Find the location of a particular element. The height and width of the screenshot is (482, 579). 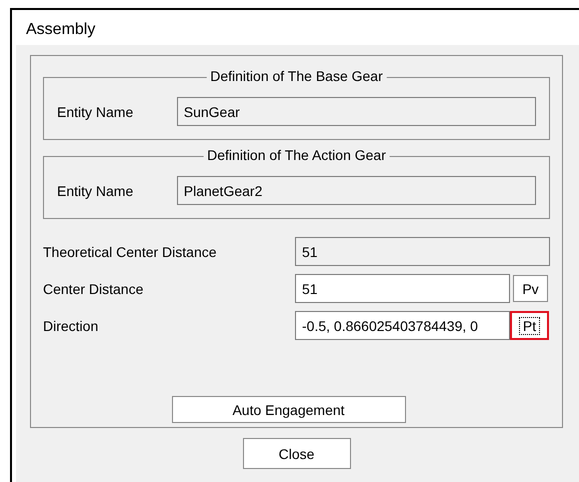

pick-button: Pt is located at coordinates (529, 325).